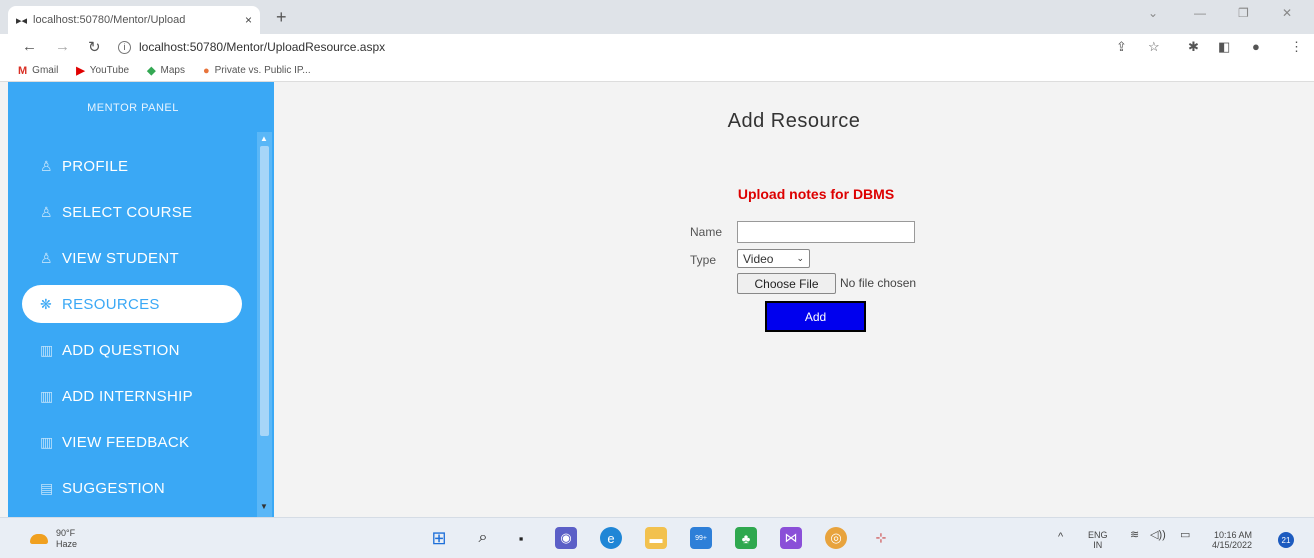  Describe the element at coordinates (264, 138) in the screenshot. I see `scroll-up-icon: ▲` at that location.